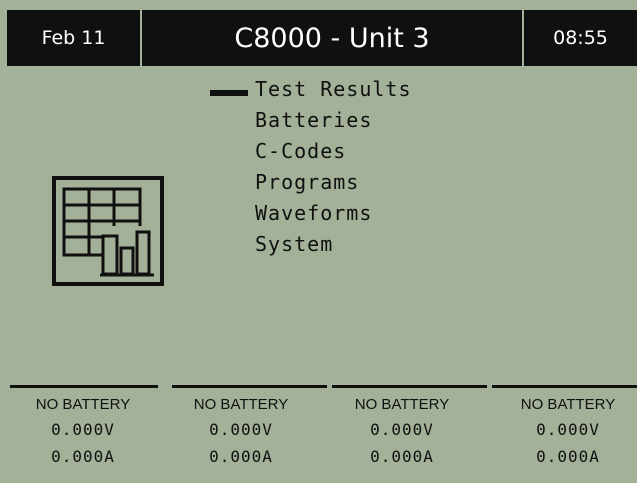 The image size is (637, 483). Describe the element at coordinates (415, 154) in the screenshot. I see `menu-item-c-codes: C-Codes` at that location.